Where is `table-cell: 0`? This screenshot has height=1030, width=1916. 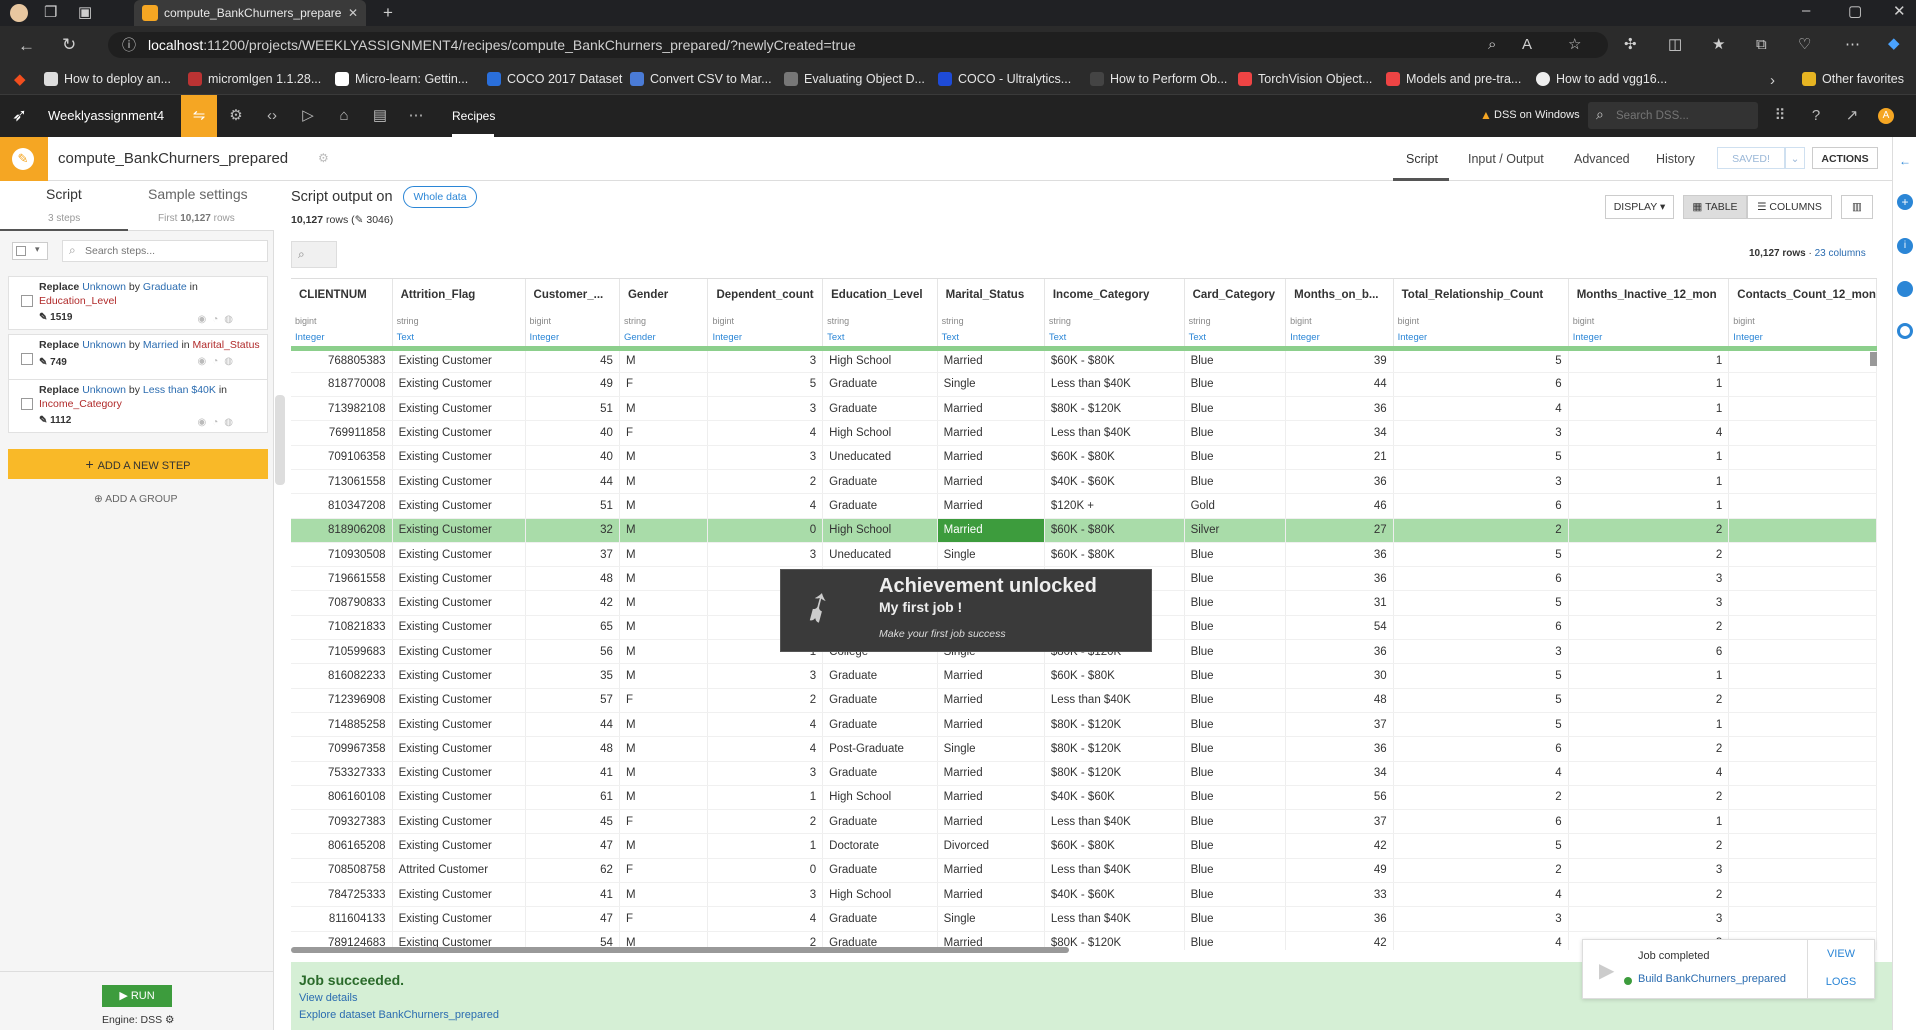
table-cell: 0 is located at coordinates (765, 530).